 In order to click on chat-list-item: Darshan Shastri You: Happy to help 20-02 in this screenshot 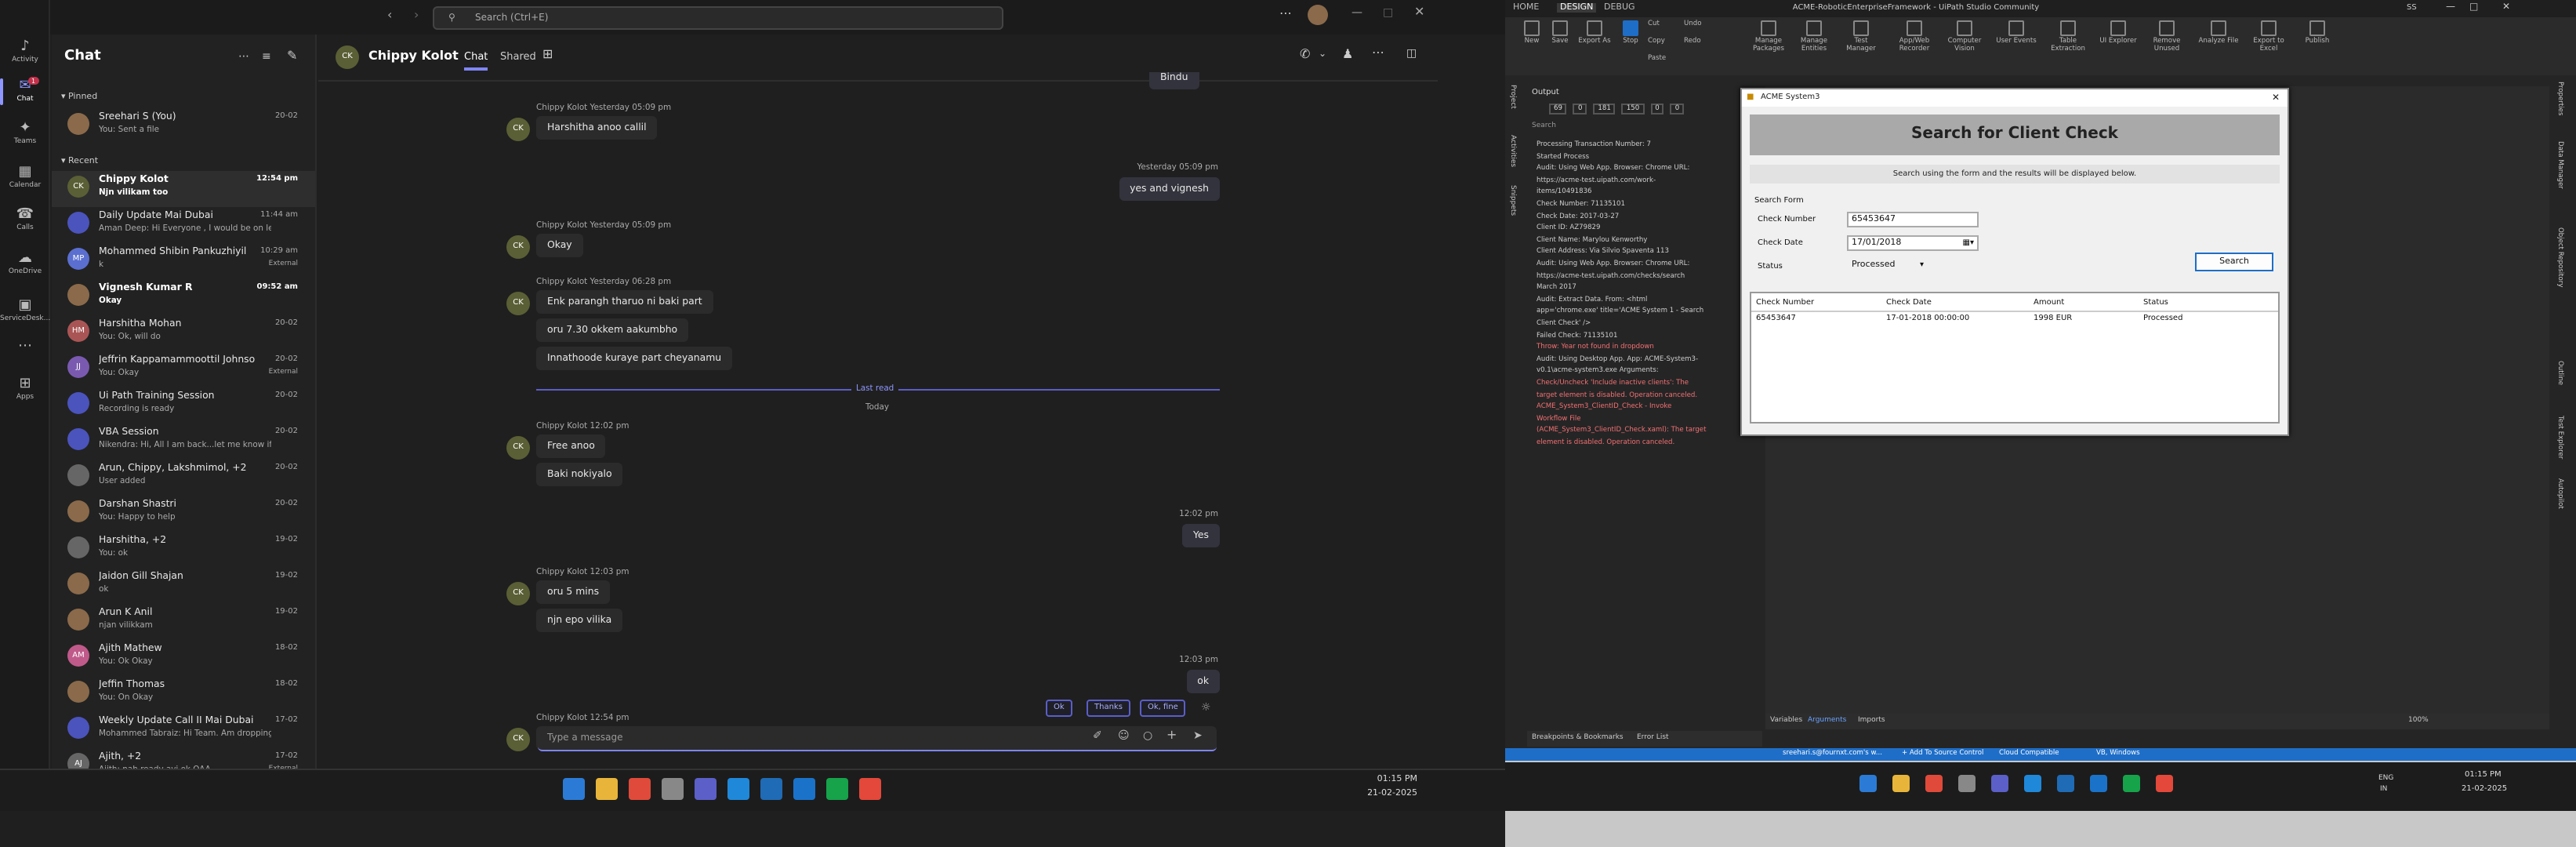, I will do `click(183, 514)`.